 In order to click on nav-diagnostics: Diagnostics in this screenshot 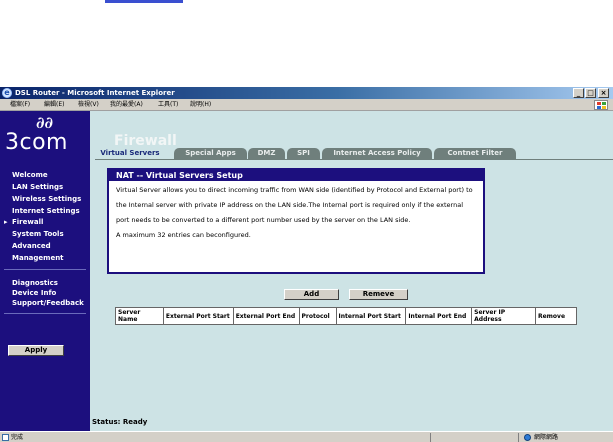, I will do `click(35, 283)`.